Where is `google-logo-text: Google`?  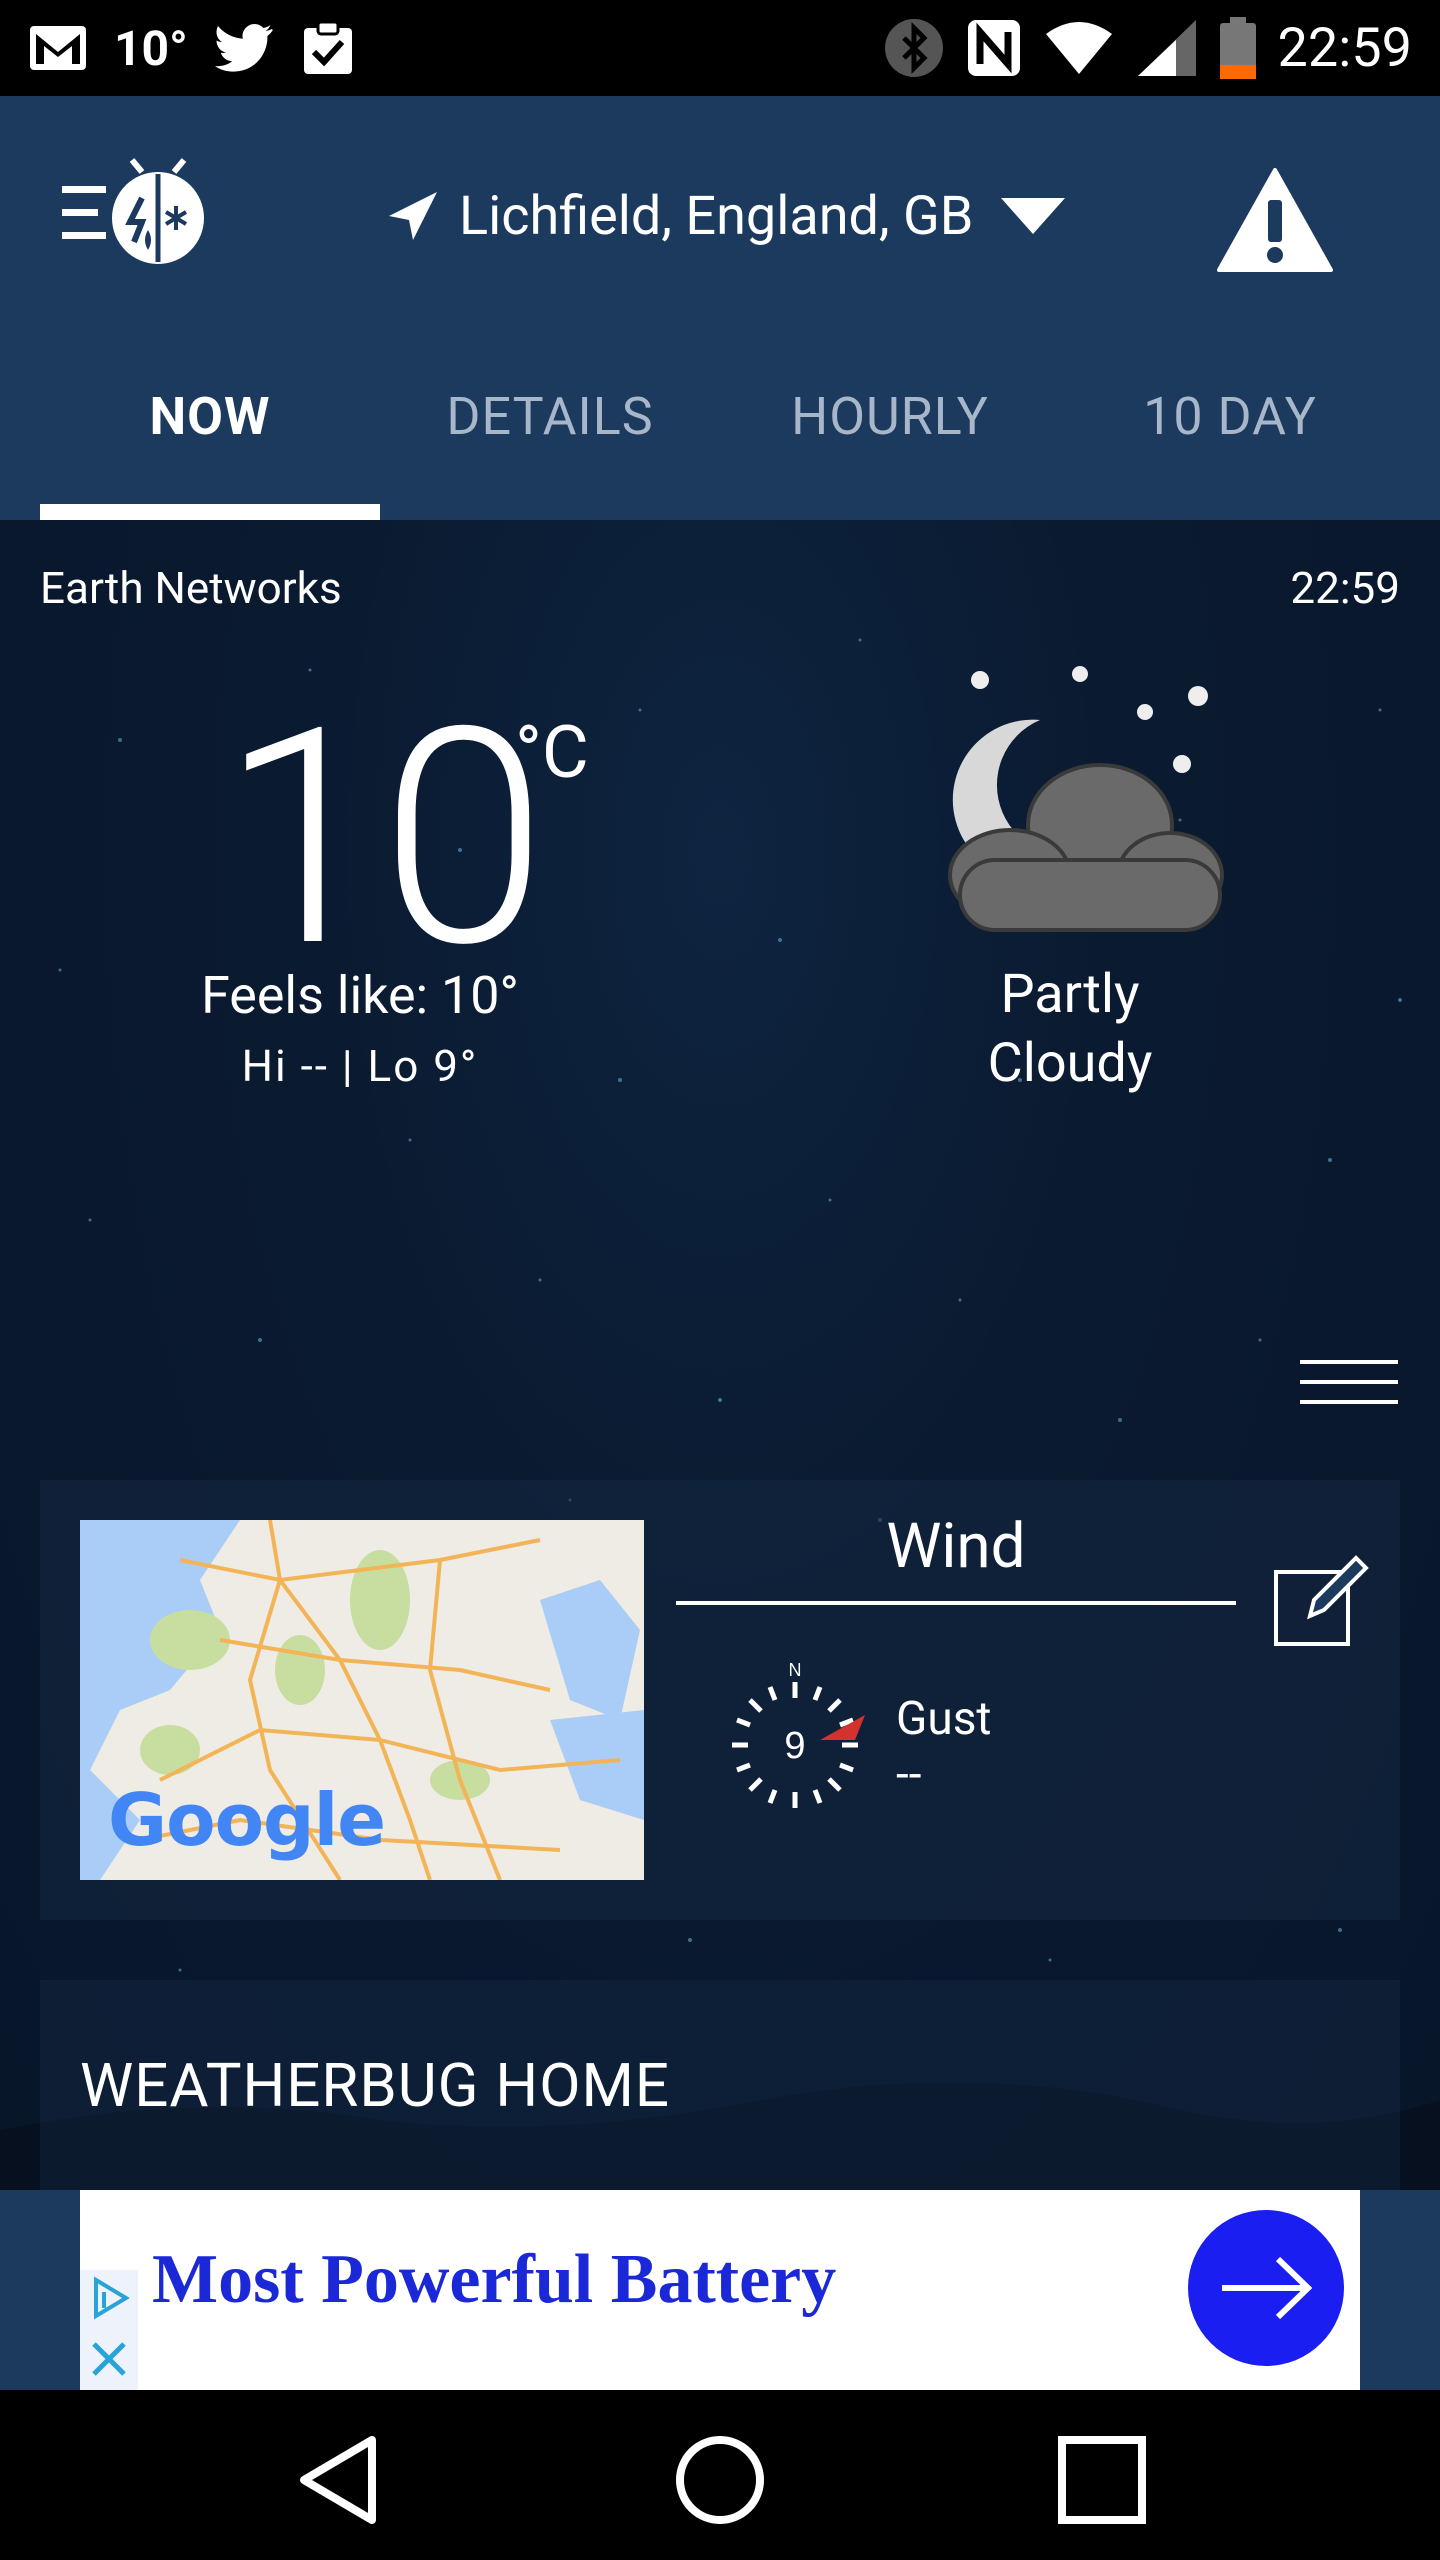 google-logo-text: Google is located at coordinates (247, 1820).